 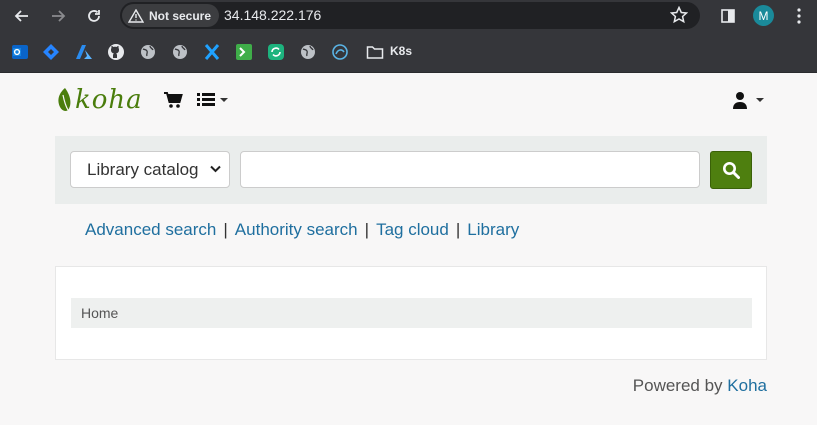 I want to click on swirl-icon, so click(x=340, y=52).